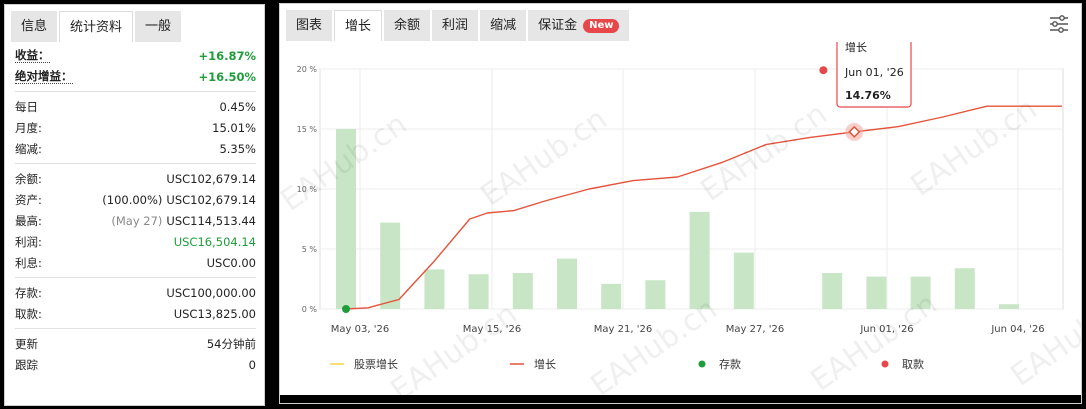 The width and height of the screenshot is (1086, 409). I want to click on stat-row: 月度: 15.01%, so click(135, 127).